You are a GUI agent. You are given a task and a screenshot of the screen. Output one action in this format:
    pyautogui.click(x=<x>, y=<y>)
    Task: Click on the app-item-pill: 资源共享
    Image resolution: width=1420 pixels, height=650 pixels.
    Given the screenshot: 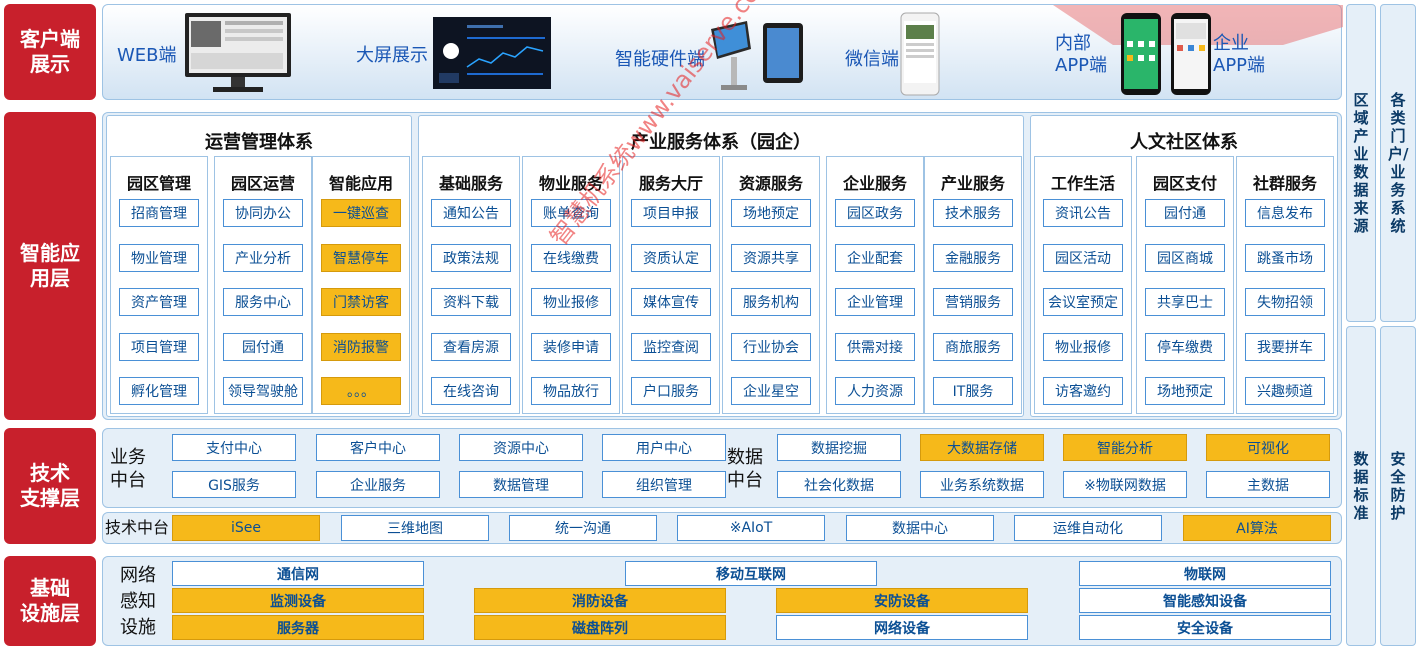 What is the action you would take?
    pyautogui.click(x=771, y=257)
    